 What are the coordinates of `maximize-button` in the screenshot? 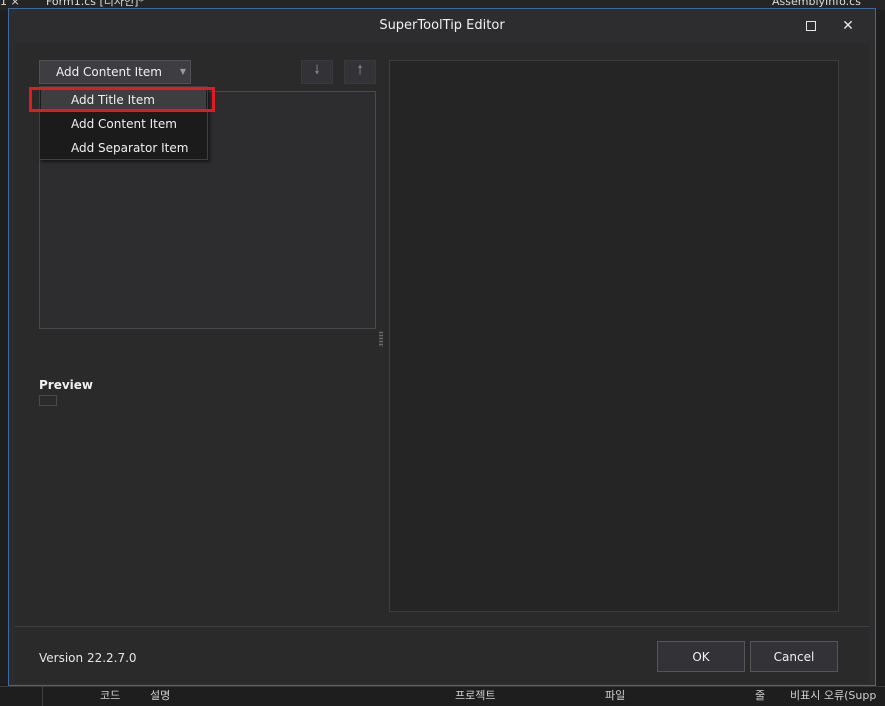 It's located at (811, 26).